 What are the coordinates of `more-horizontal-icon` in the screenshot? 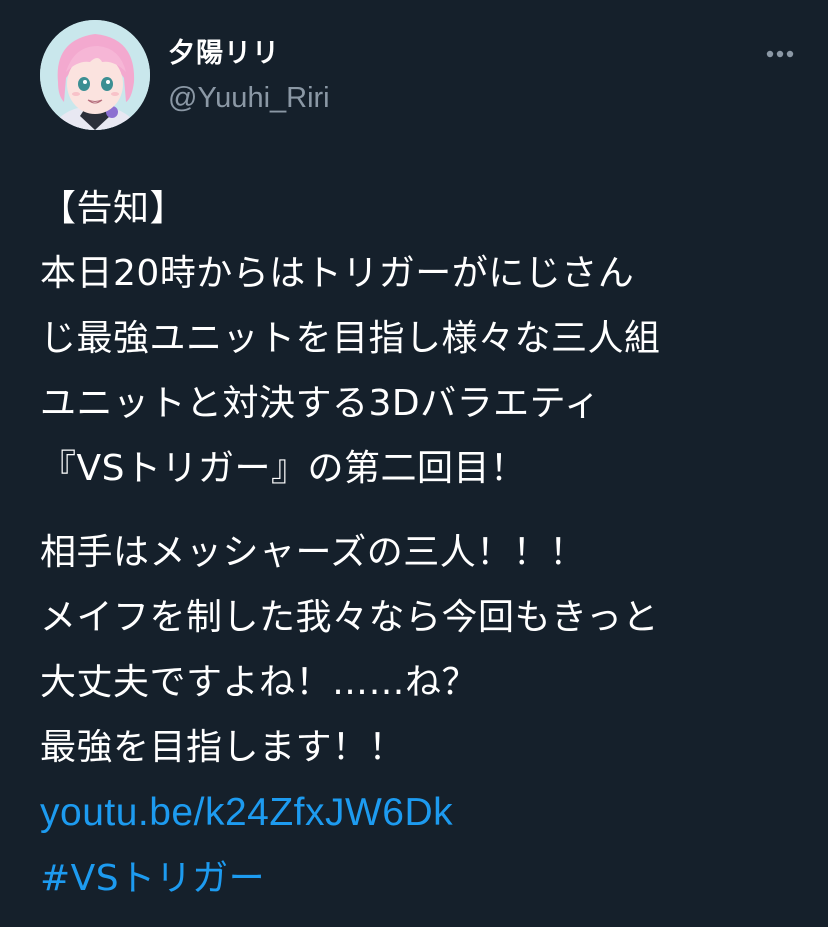 It's located at (780, 54).